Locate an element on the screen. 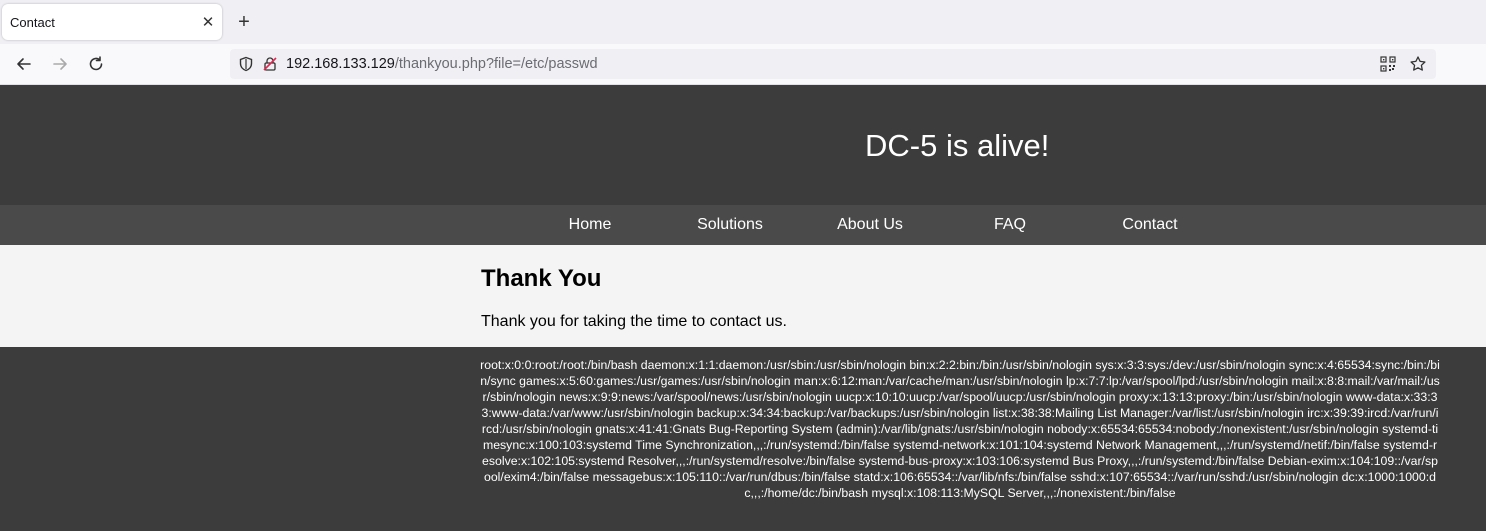 The image size is (1486, 531). shield-icon is located at coordinates (246, 64).